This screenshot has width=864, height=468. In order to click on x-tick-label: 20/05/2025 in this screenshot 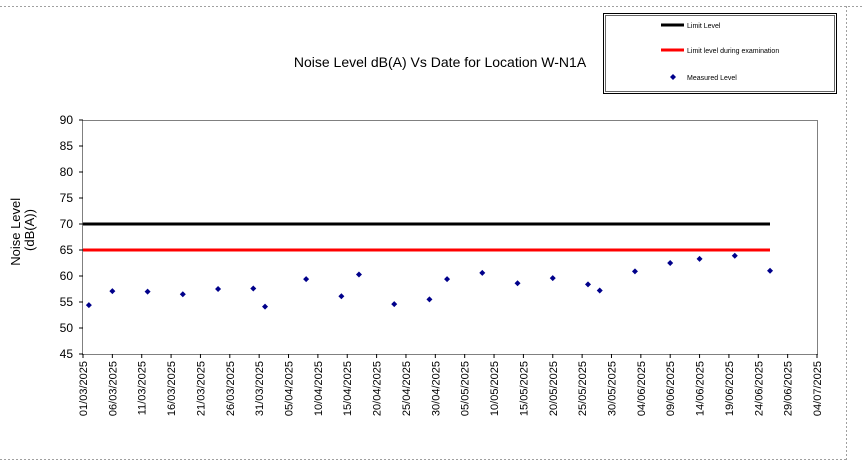, I will do `click(554, 388)`.